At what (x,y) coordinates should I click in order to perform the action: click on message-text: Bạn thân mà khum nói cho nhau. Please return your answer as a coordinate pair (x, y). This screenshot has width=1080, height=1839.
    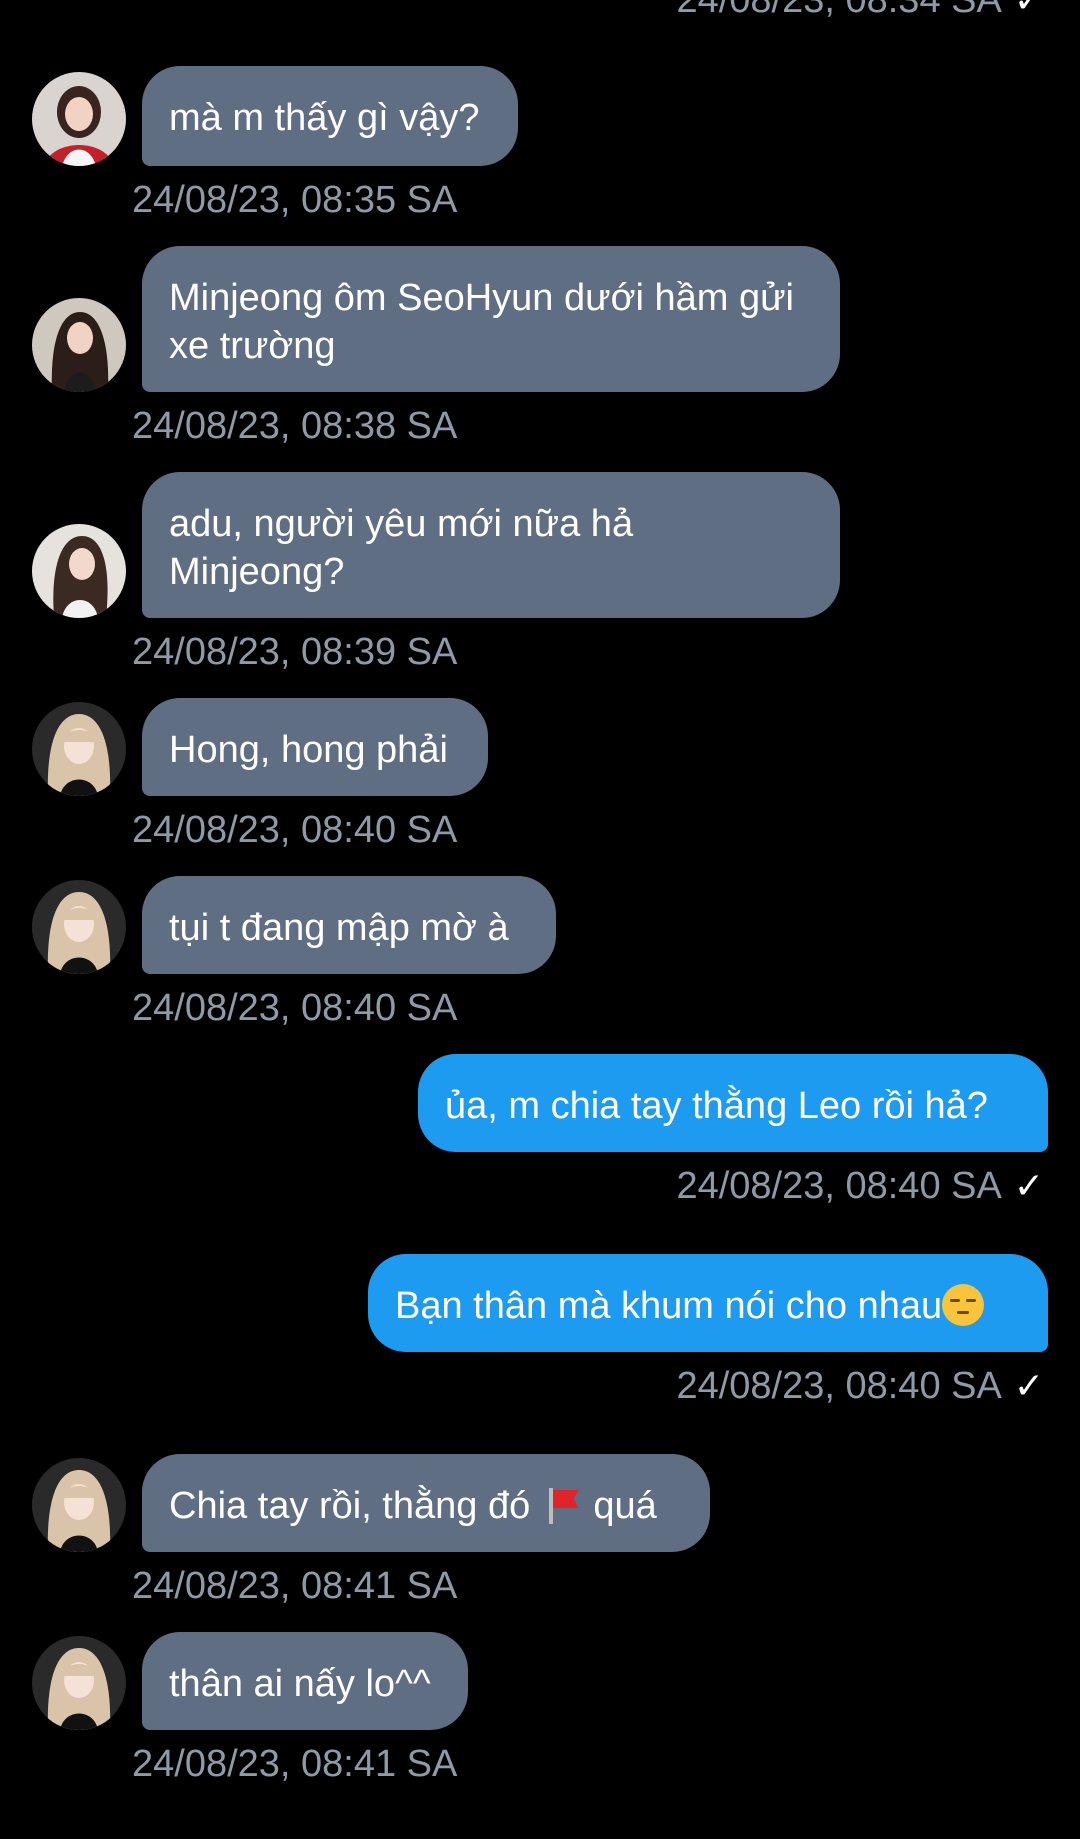
    Looking at the image, I should click on (669, 1306).